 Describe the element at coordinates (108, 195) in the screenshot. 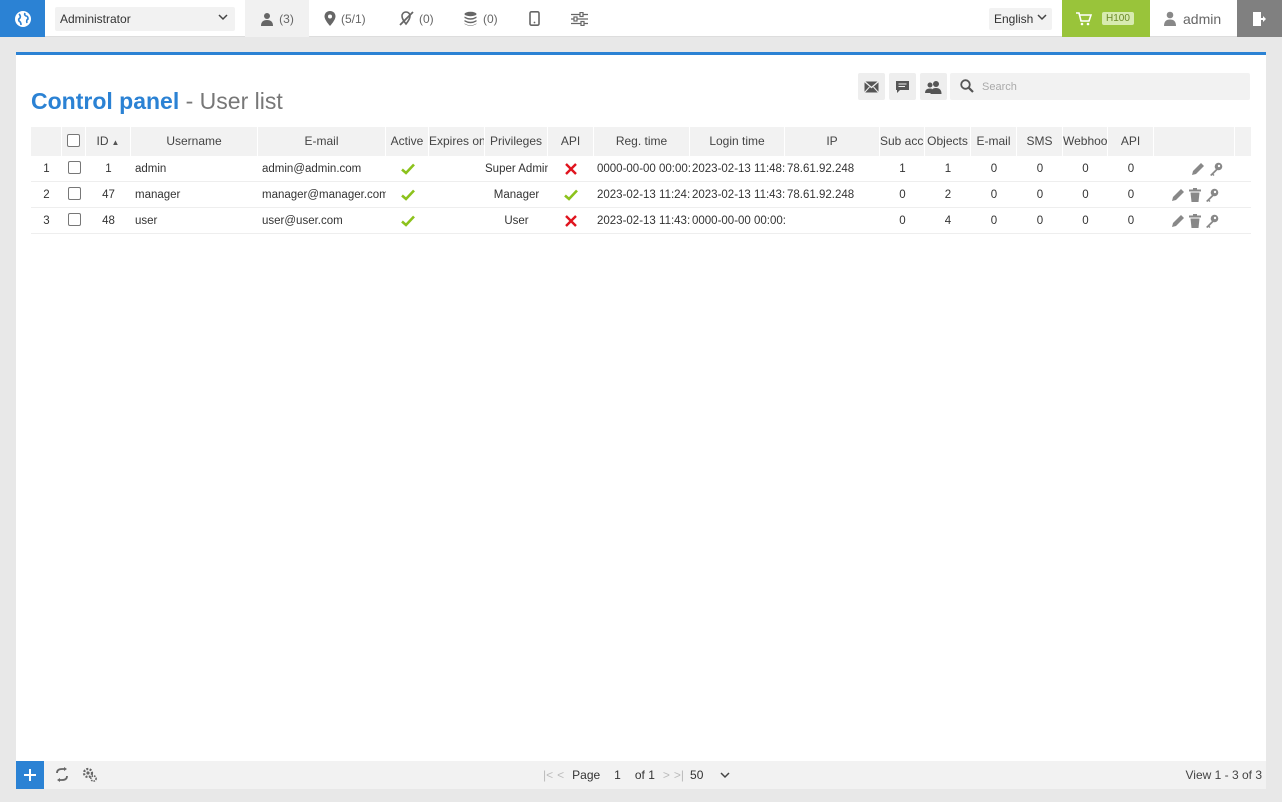

I see `cell-id: 47` at that location.